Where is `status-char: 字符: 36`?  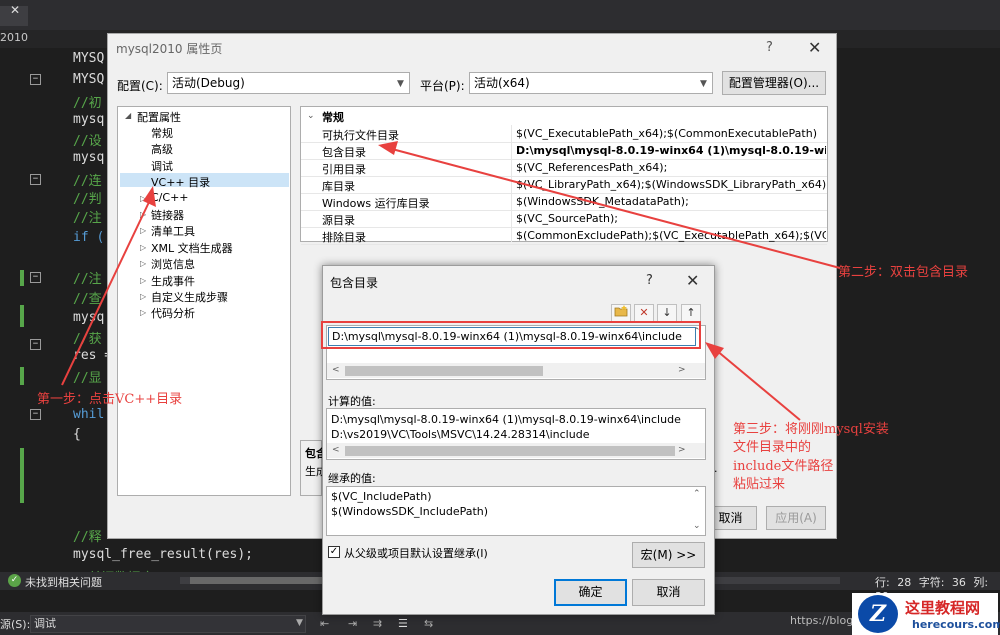 status-char: 字符: 36 is located at coordinates (942, 582).